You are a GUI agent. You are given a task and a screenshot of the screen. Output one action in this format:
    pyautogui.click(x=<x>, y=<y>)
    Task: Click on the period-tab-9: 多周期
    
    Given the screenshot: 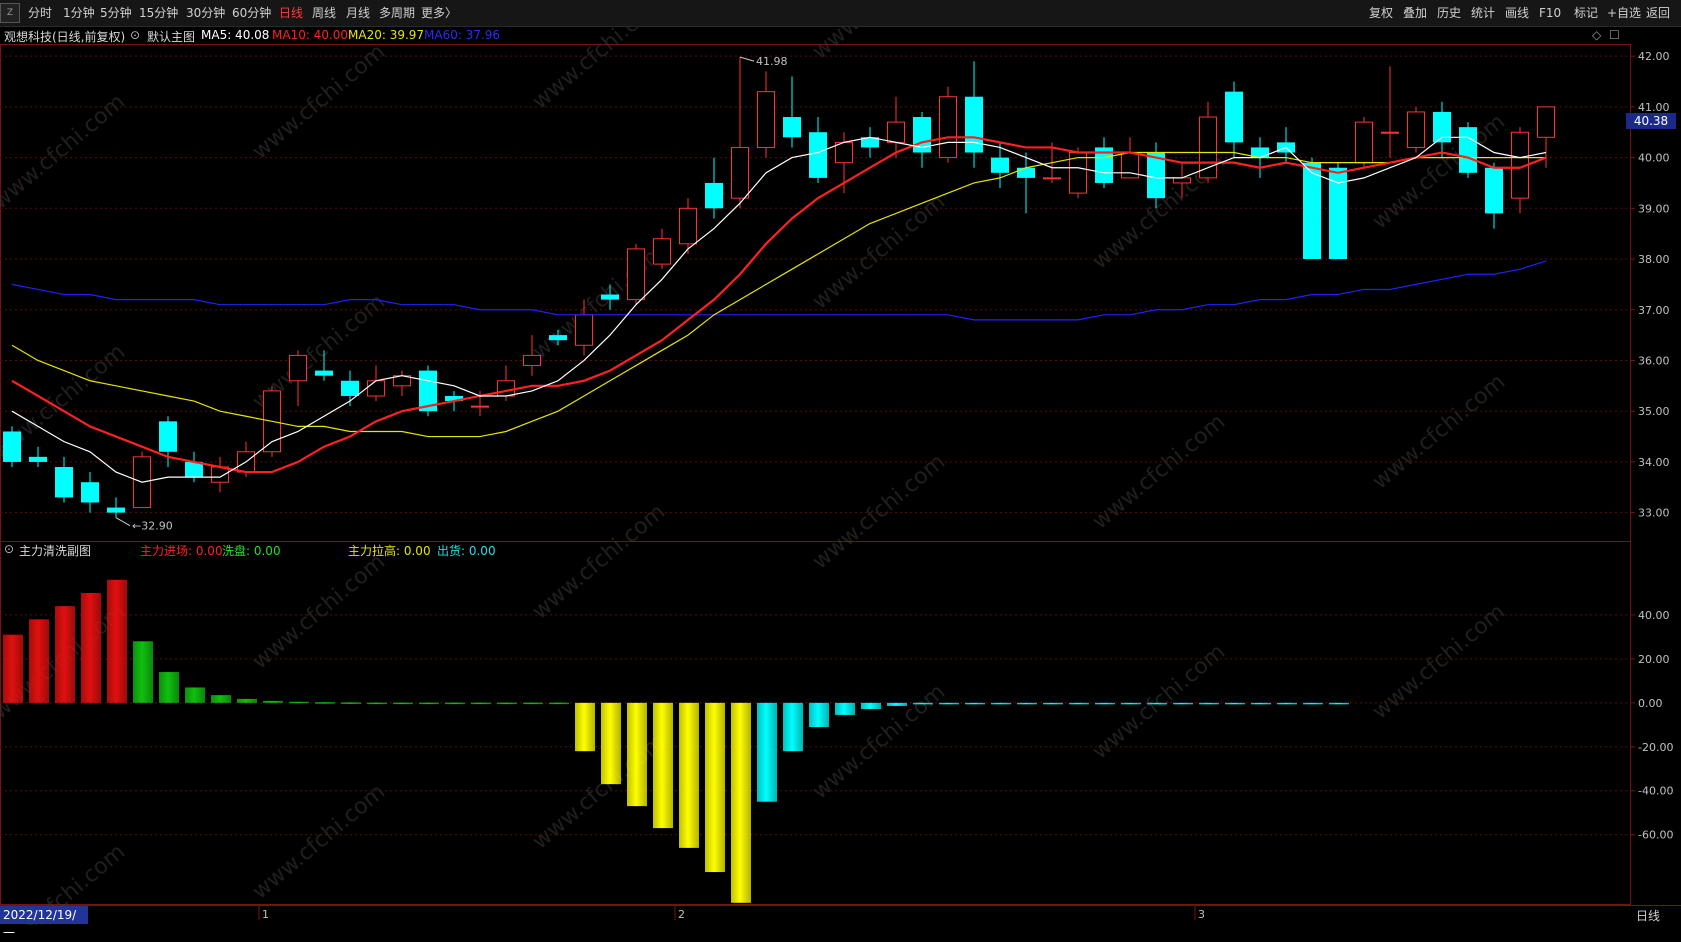 What is the action you would take?
    pyautogui.click(x=397, y=13)
    